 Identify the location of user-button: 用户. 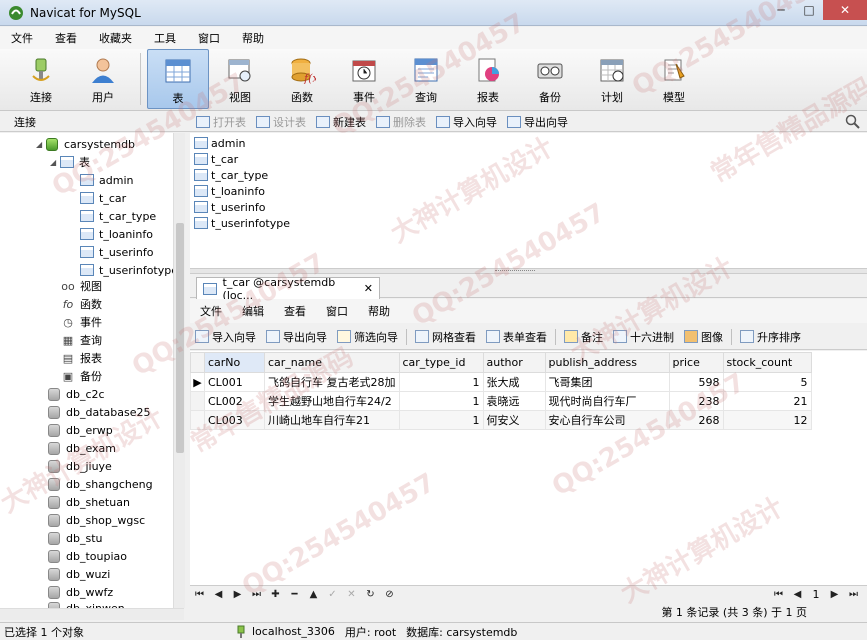
(103, 79).